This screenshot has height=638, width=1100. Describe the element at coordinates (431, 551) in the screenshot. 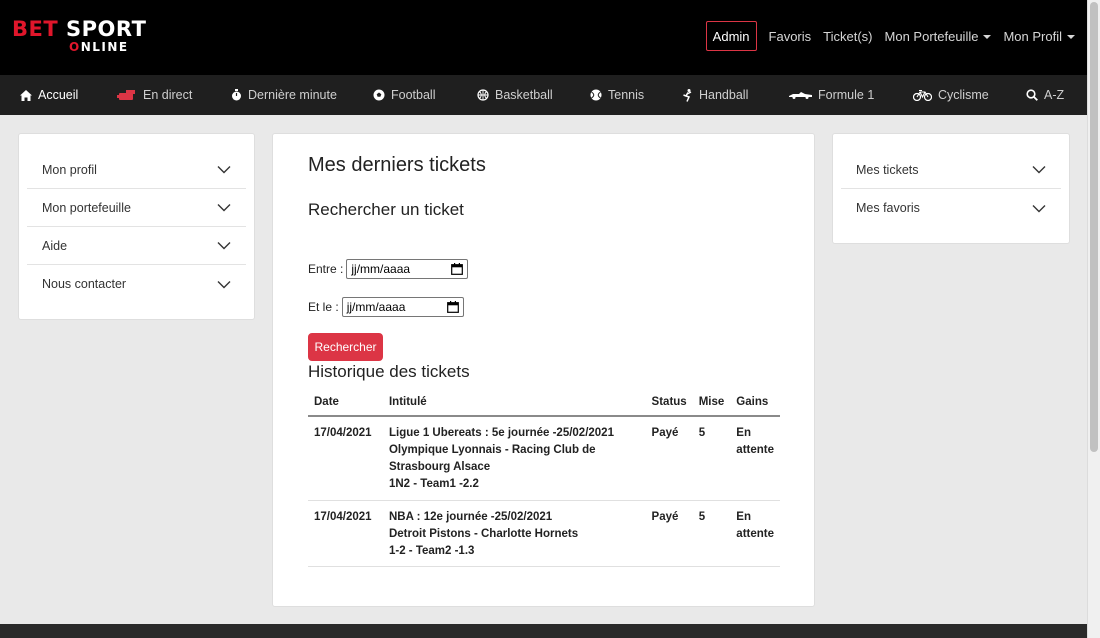

I see `event-bet: 1-2 - Team2 -1.3` at that location.